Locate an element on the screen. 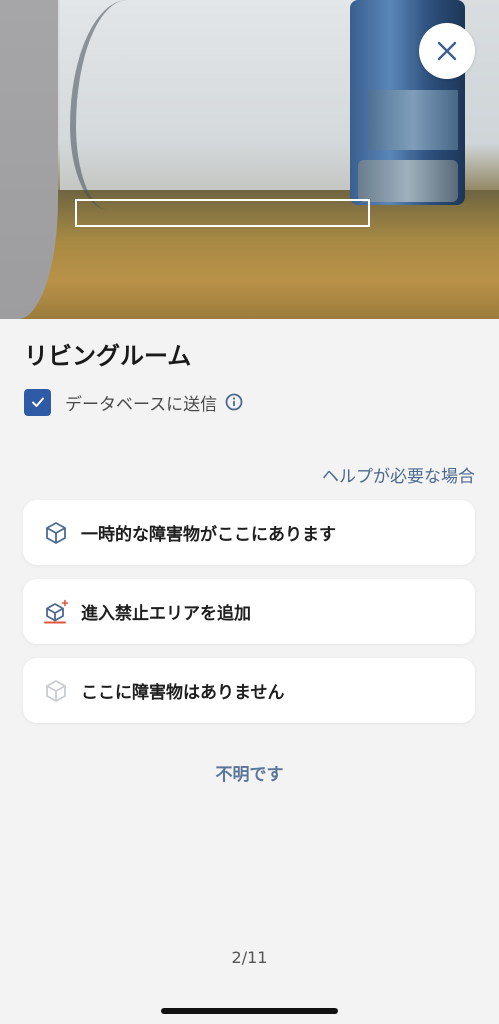  box-outline-icon is located at coordinates (56, 690).